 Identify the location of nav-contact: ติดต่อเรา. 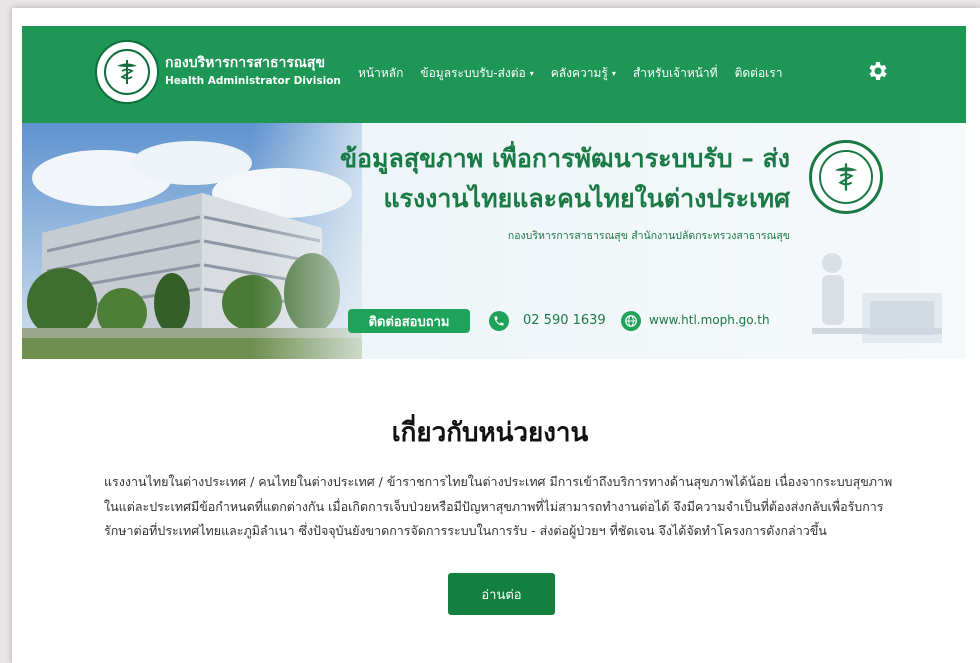
(759, 73).